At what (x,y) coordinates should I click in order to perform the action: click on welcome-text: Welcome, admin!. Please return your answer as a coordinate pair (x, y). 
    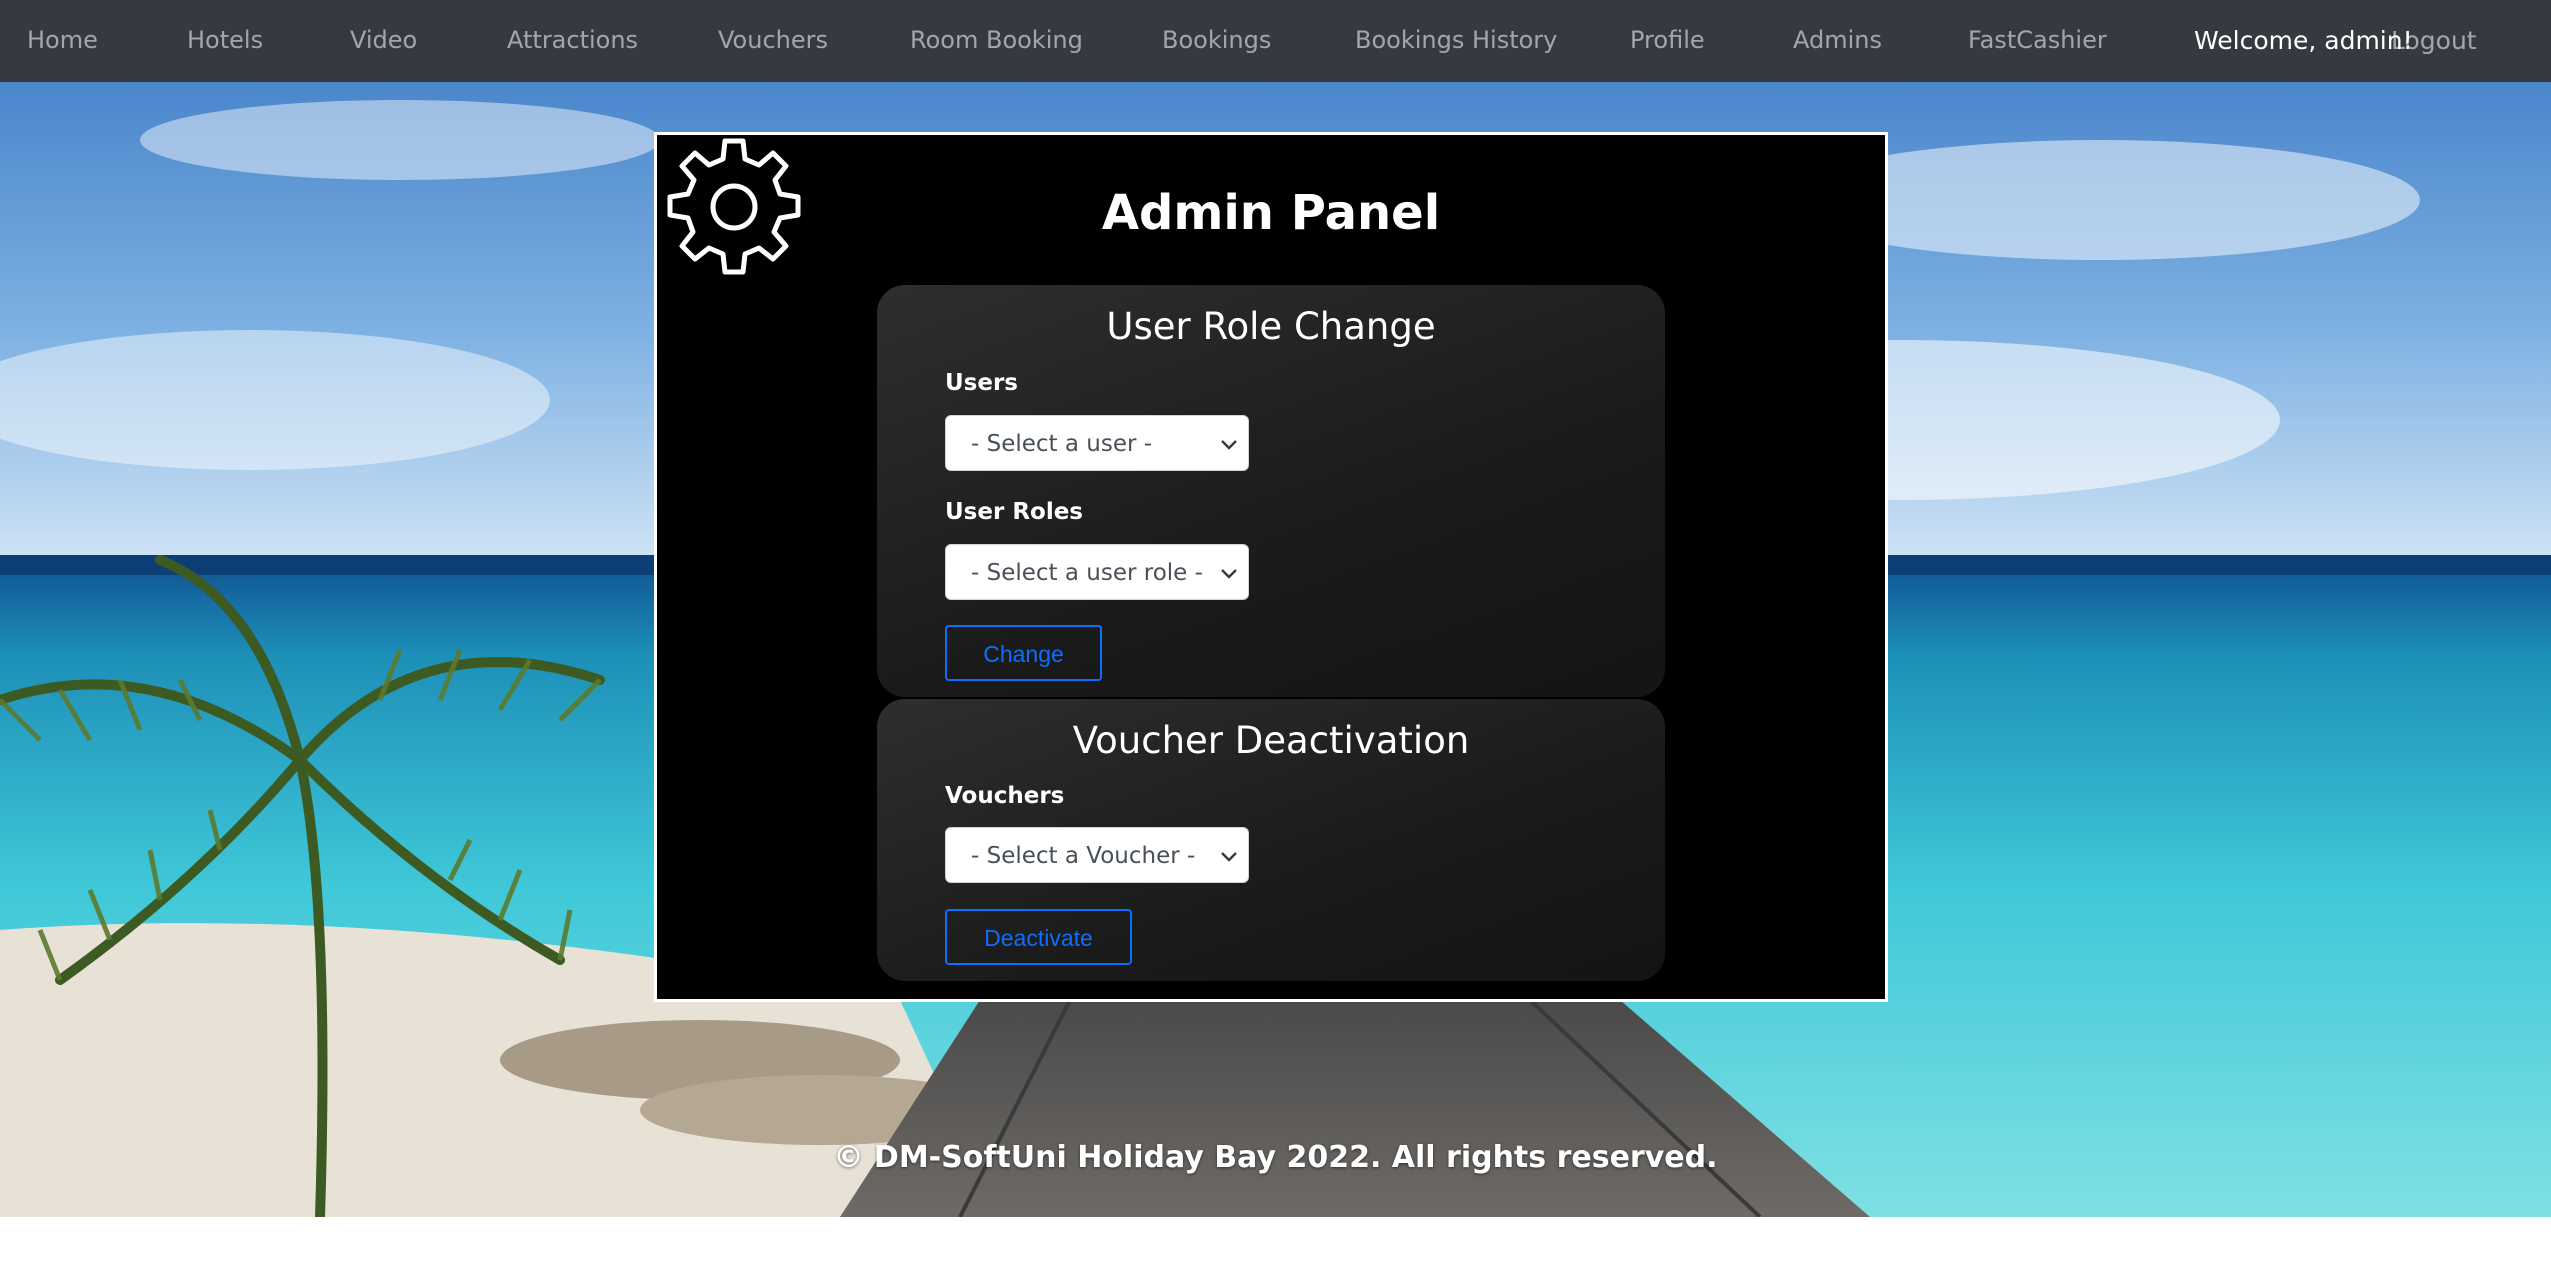
    Looking at the image, I should click on (2303, 40).